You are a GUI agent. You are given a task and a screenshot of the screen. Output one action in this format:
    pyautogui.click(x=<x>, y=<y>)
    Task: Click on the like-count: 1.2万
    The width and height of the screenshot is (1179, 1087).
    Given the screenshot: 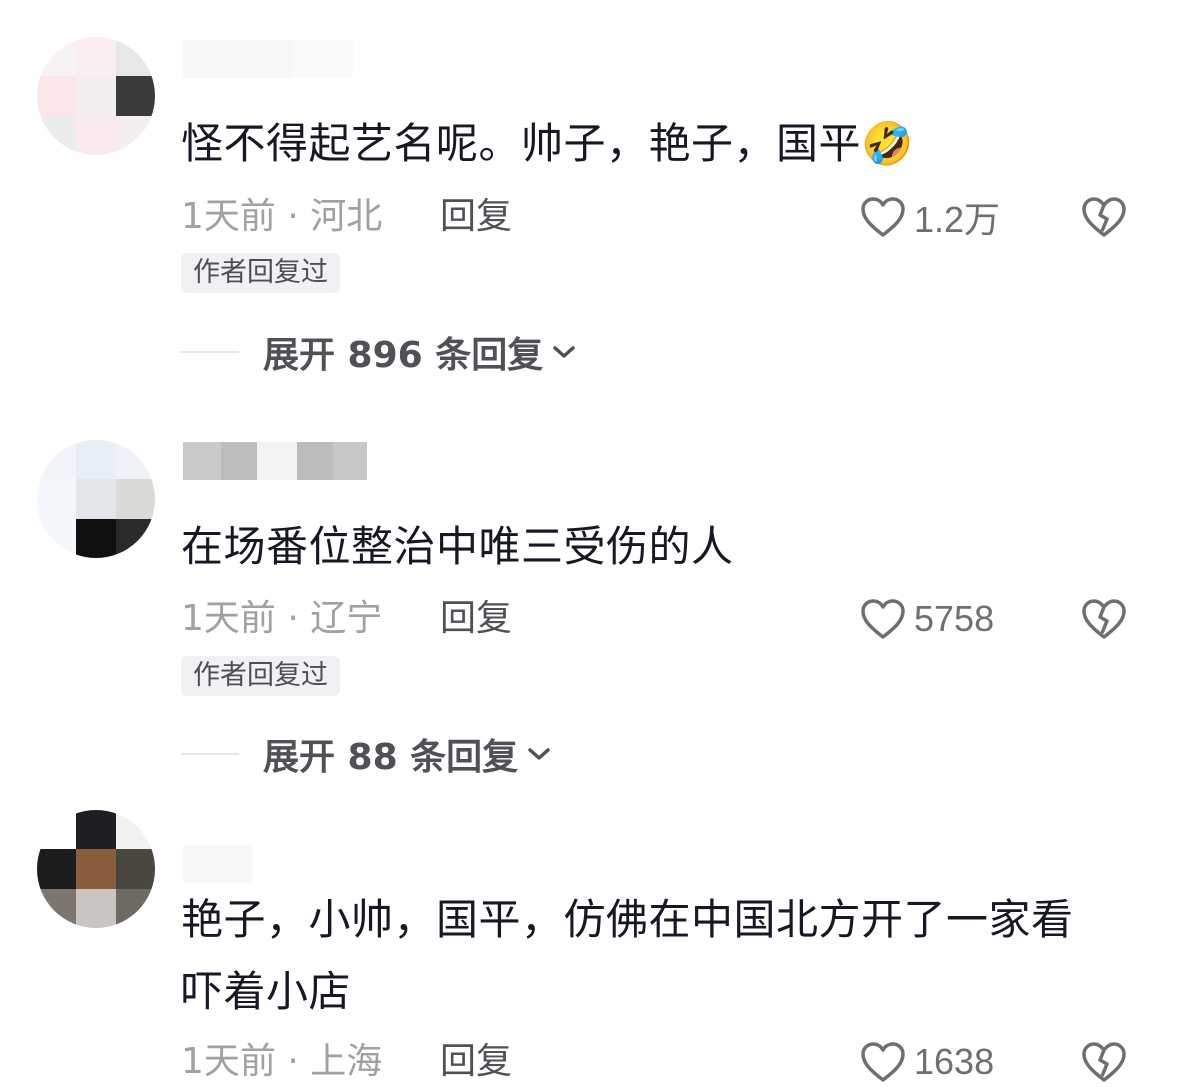 What is the action you would take?
    pyautogui.click(x=957, y=219)
    